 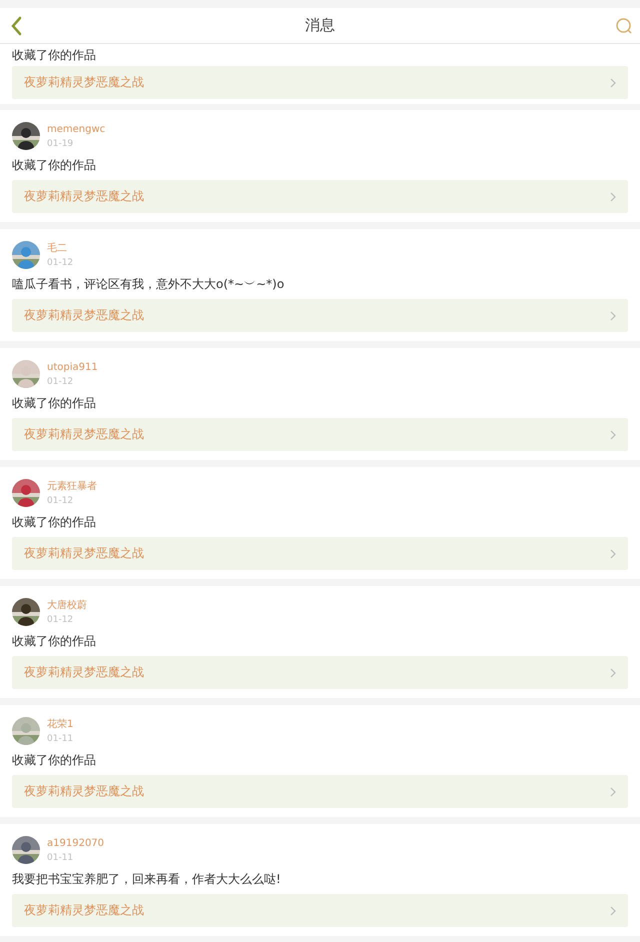 What do you see at coordinates (60, 143) in the screenshot?
I see `message-date: 01-19` at bounding box center [60, 143].